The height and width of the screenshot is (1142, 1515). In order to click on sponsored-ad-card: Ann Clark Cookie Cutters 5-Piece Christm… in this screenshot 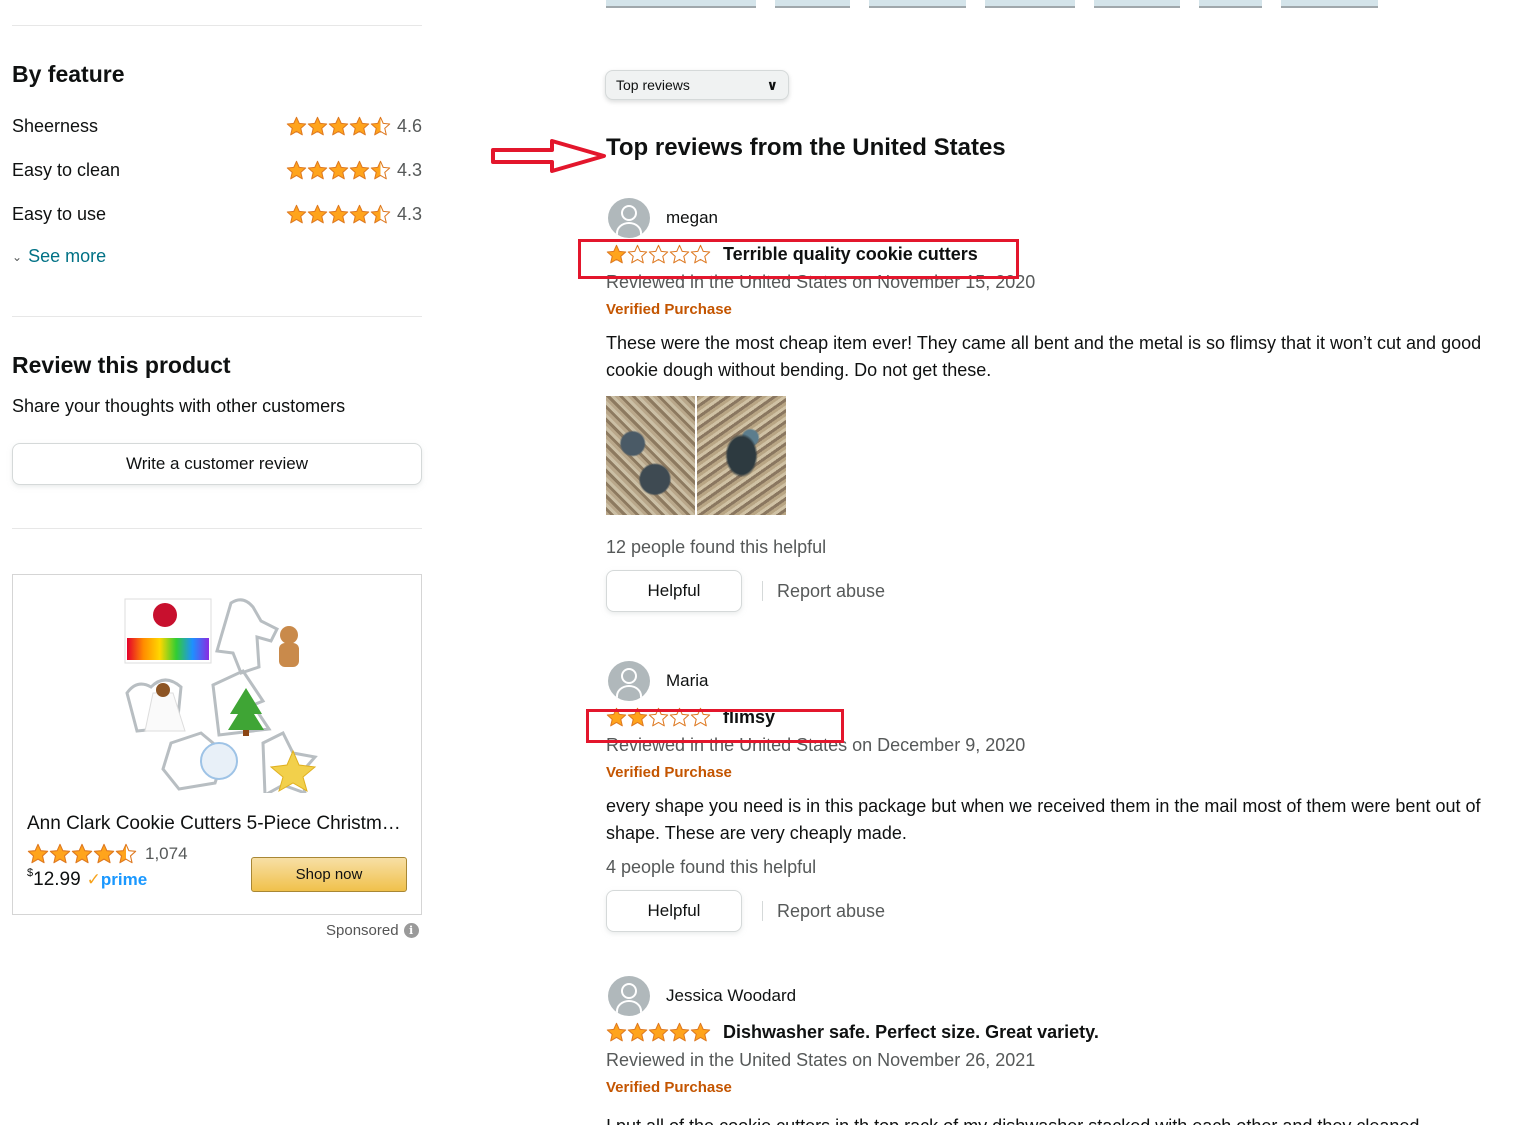, I will do `click(217, 744)`.